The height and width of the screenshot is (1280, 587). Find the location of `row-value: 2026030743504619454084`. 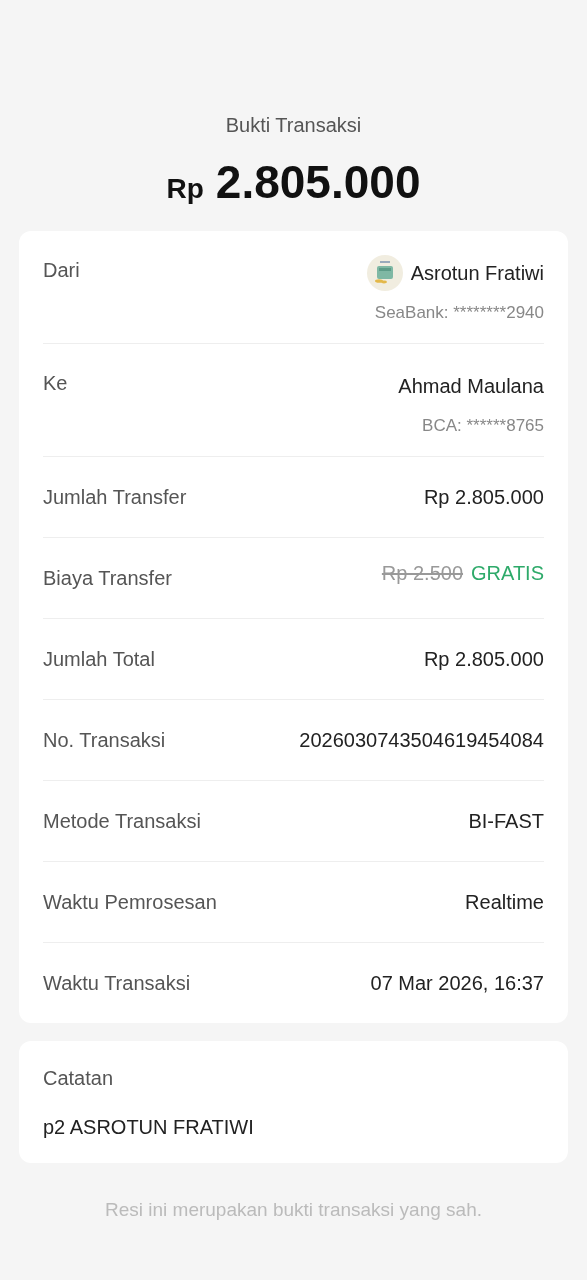

row-value: 2026030743504619454084 is located at coordinates (421, 740).